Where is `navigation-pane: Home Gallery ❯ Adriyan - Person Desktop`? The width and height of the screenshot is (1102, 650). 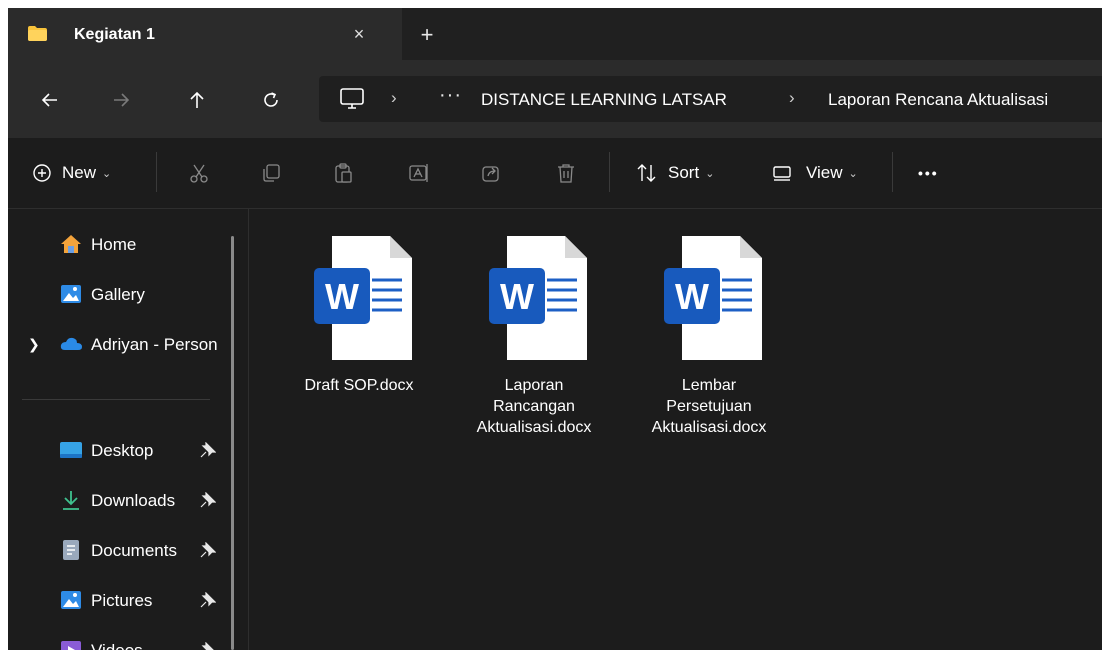 navigation-pane: Home Gallery ❯ Adriyan - Person Desktop is located at coordinates (128, 429).